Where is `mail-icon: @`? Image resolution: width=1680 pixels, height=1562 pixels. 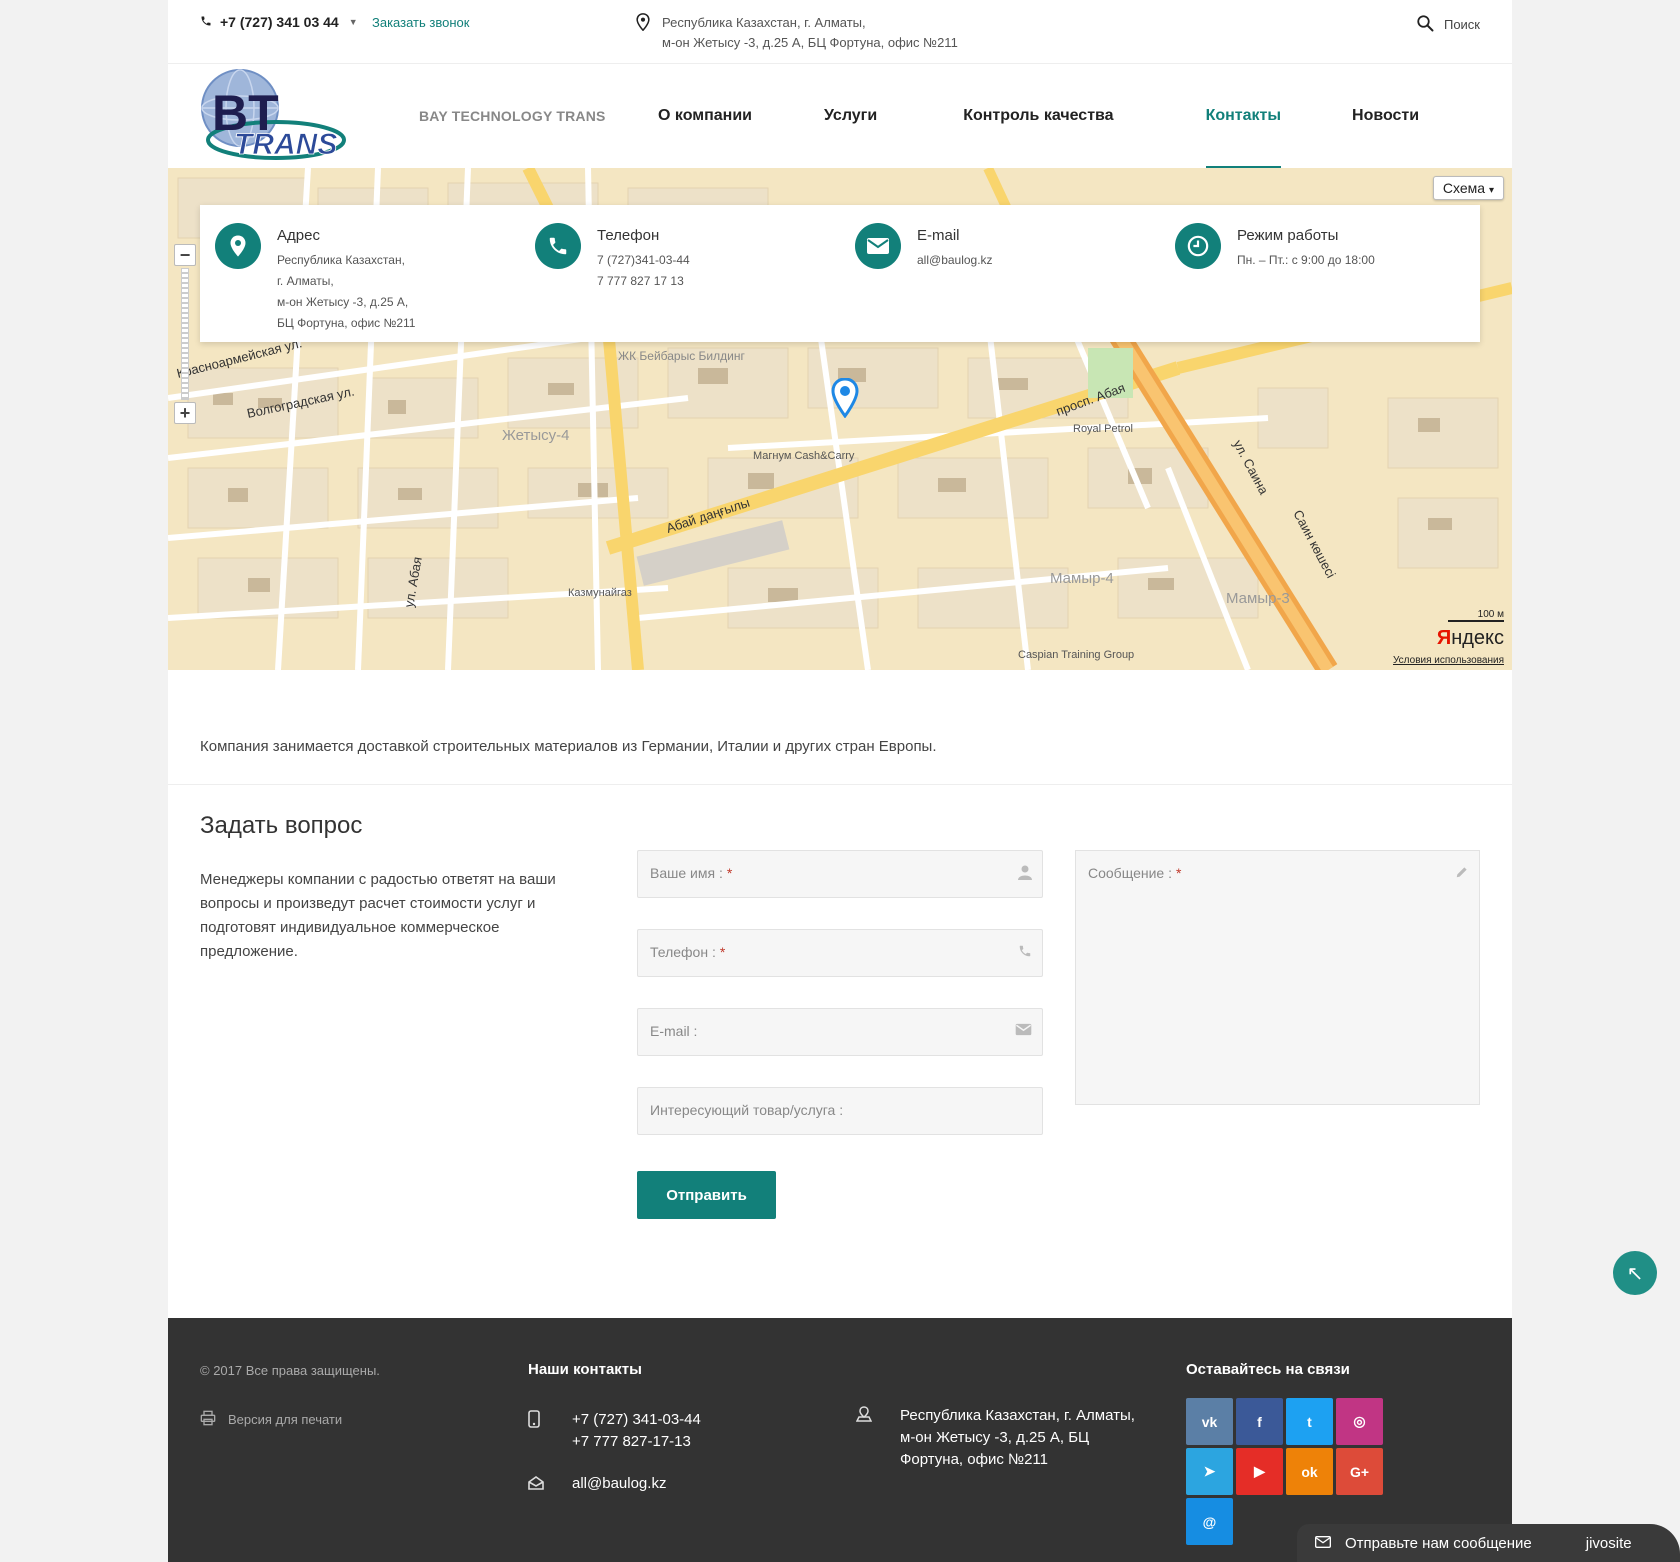
mail-icon: @ is located at coordinates (1209, 1521).